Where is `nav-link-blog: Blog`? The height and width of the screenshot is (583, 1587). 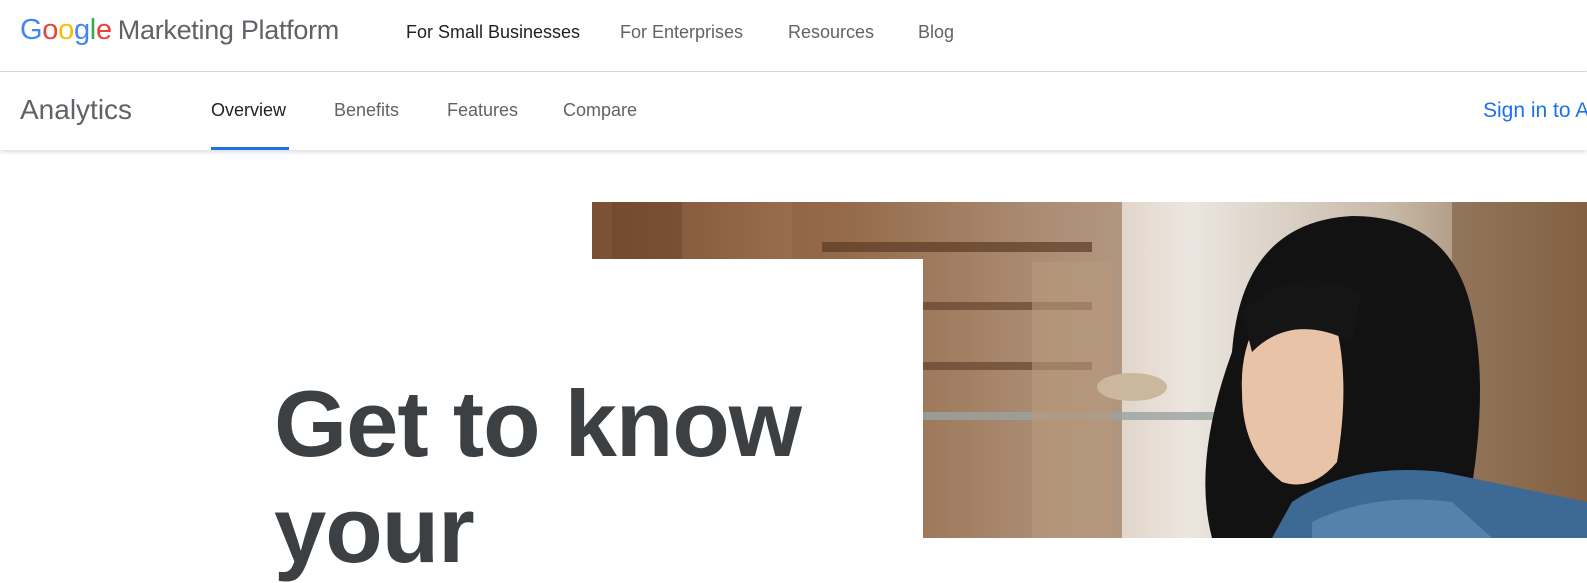 nav-link-blog: Blog is located at coordinates (936, 32).